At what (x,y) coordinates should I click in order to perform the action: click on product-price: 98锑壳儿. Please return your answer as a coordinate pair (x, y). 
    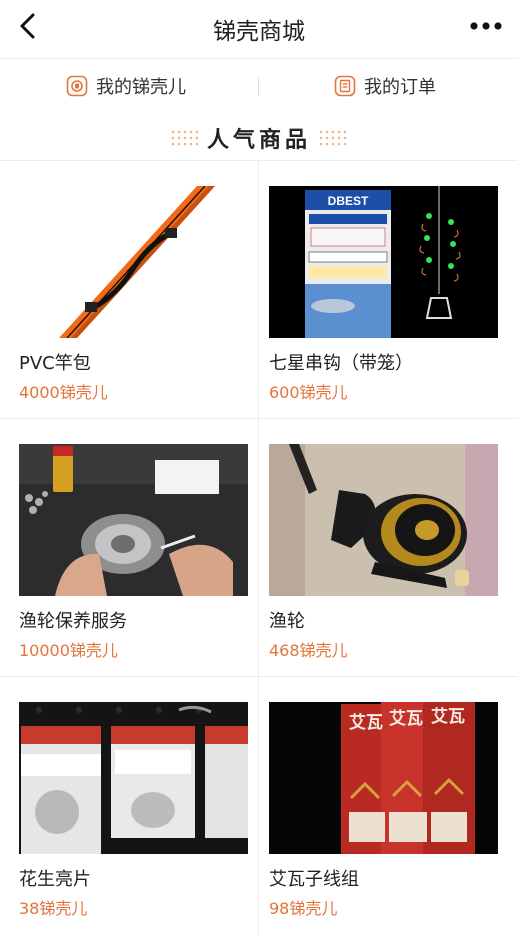
    Looking at the image, I should click on (303, 908).